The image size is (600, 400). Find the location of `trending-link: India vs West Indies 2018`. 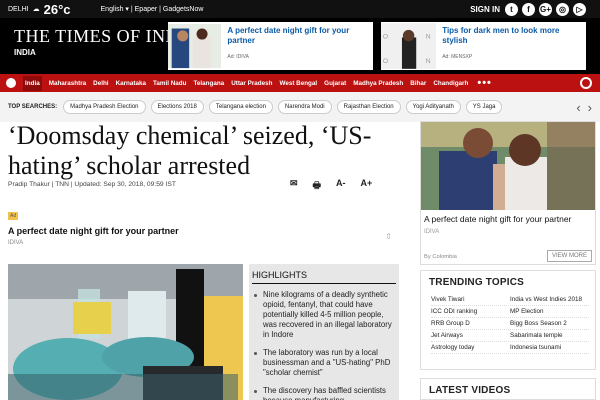

trending-link: India vs West Indies 2018 is located at coordinates (549, 299).